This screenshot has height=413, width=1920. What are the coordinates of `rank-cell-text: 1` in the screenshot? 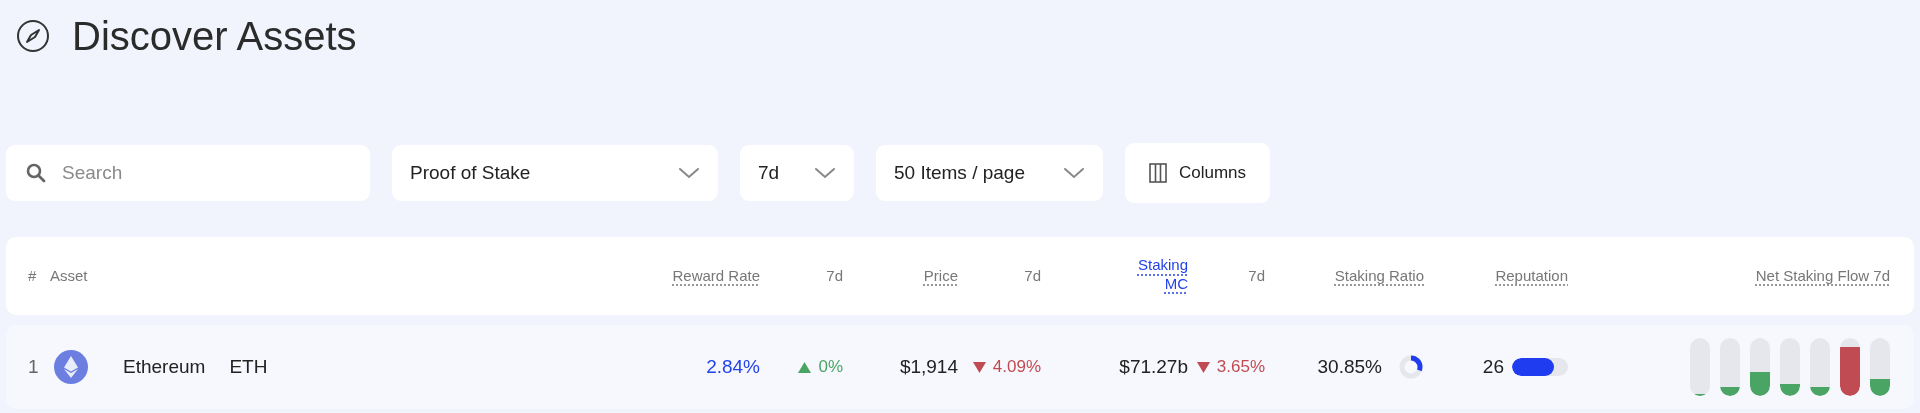 It's located at (34, 366).